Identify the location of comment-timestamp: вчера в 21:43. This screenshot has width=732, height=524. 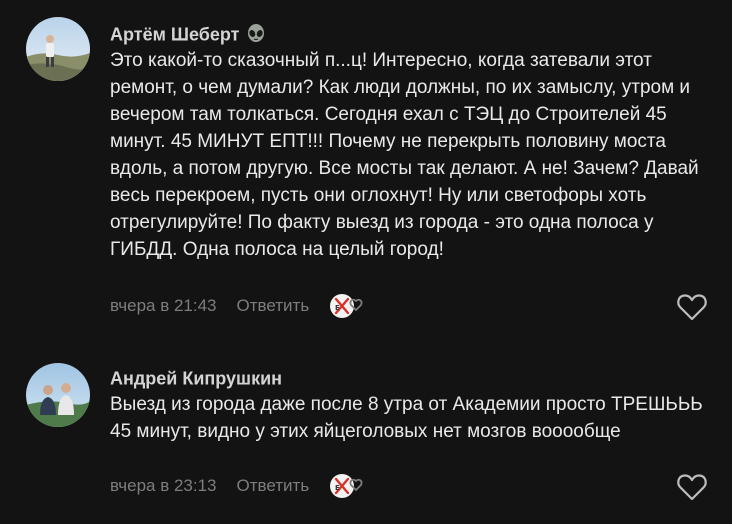
(163, 305).